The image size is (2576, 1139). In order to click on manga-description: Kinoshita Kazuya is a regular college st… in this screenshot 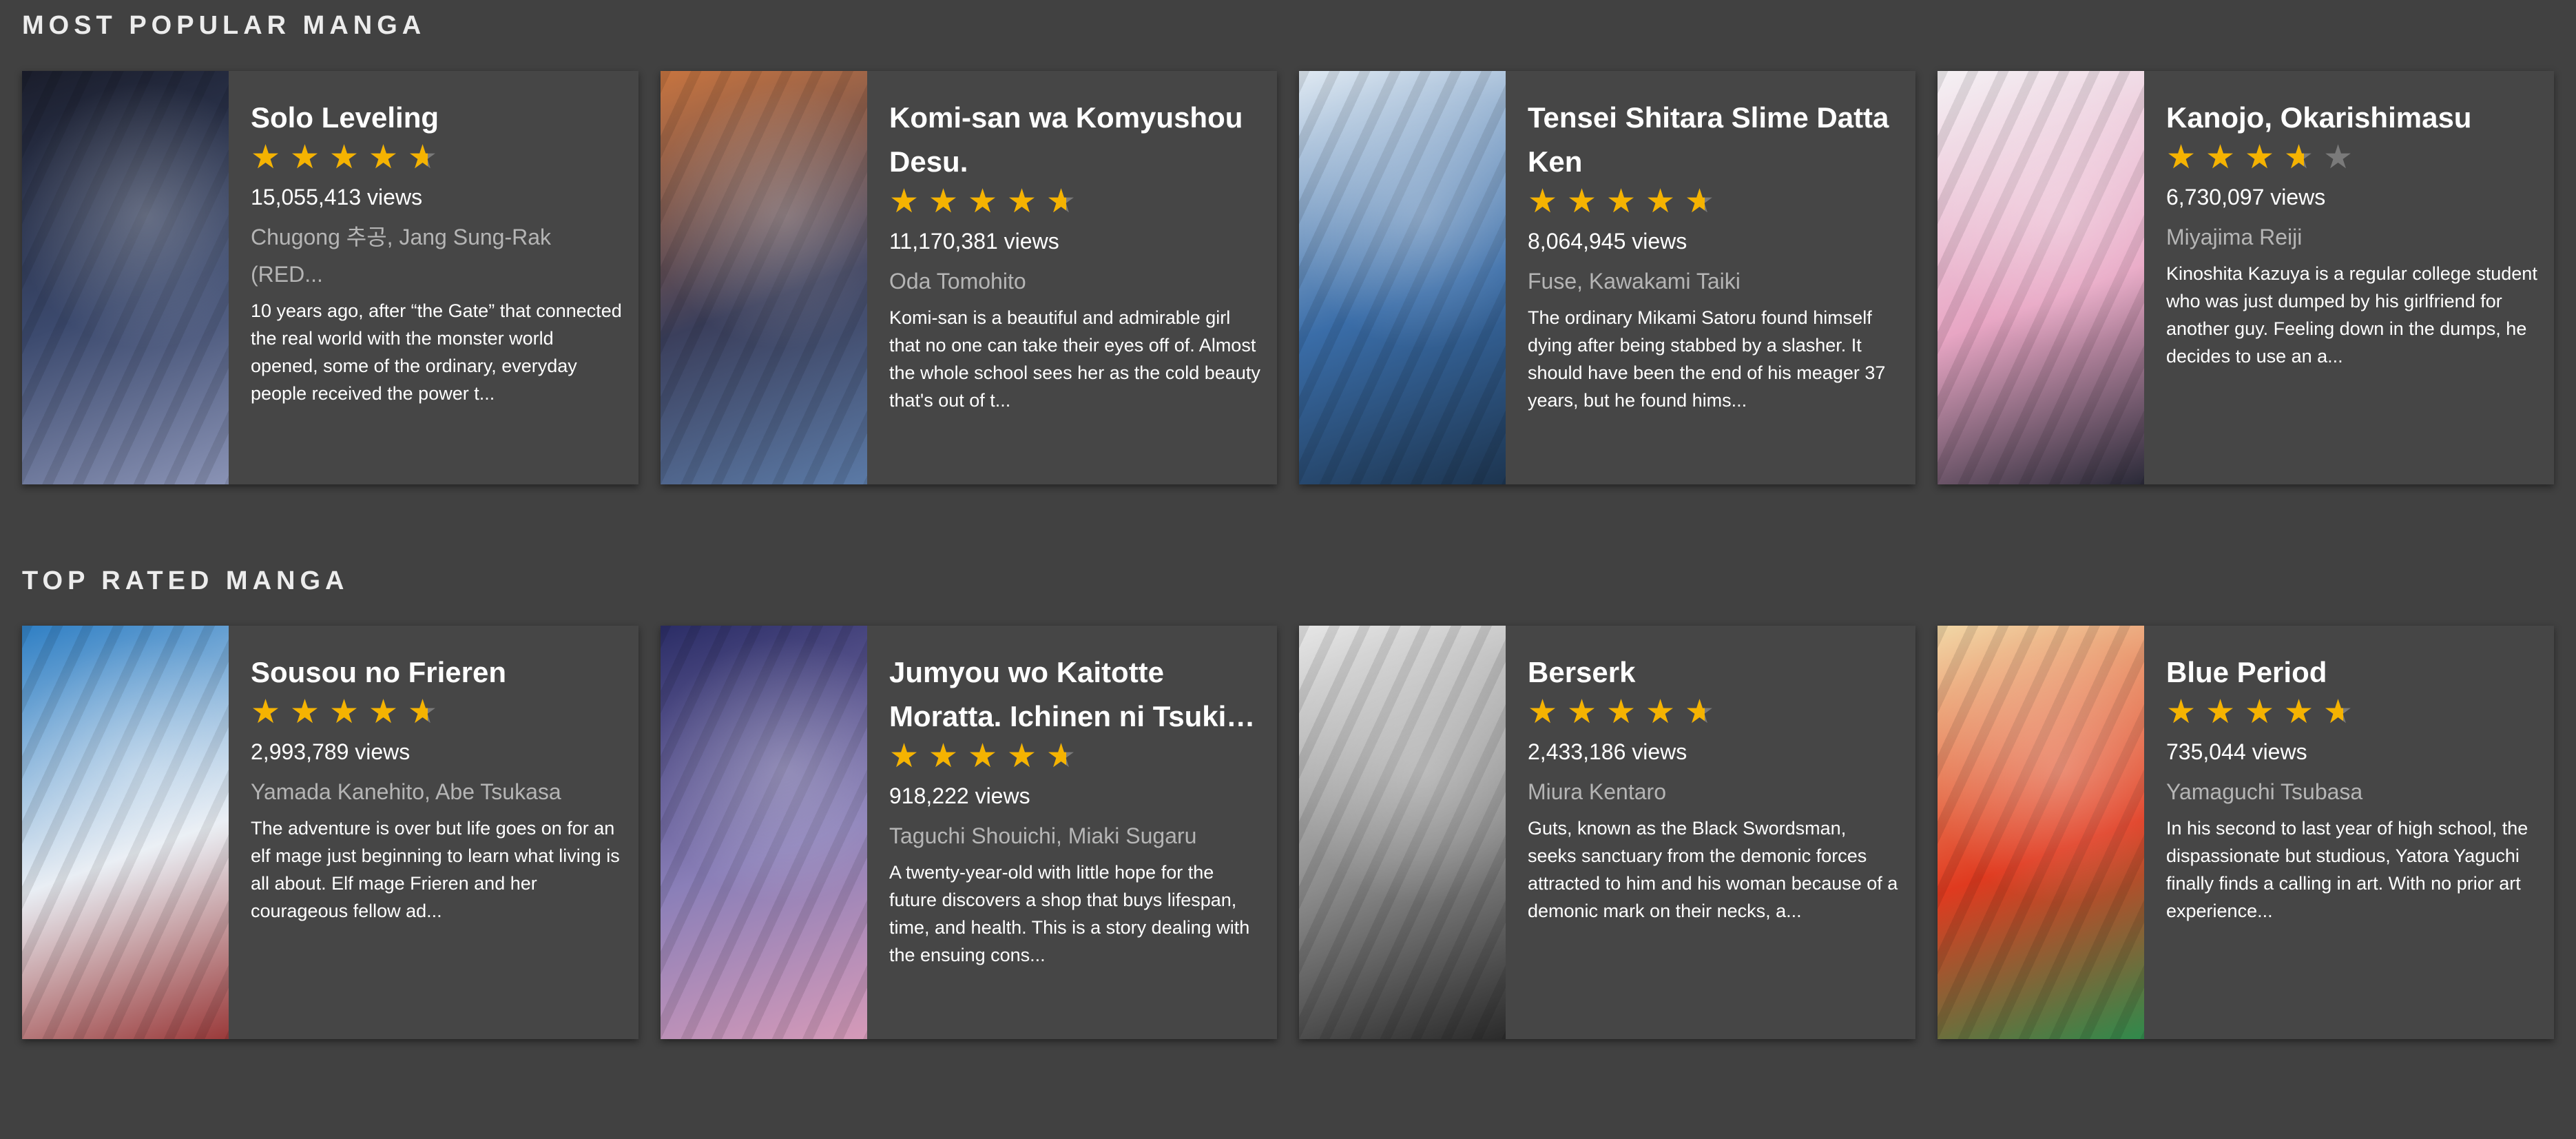, I will do `click(2351, 315)`.